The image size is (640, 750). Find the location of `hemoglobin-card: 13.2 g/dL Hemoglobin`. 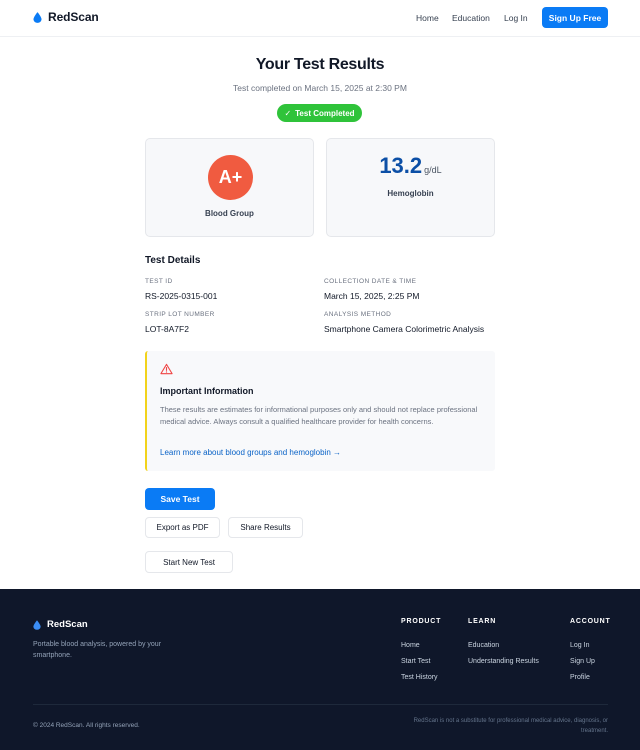

hemoglobin-card: 13.2 g/dL Hemoglobin is located at coordinates (410, 187).